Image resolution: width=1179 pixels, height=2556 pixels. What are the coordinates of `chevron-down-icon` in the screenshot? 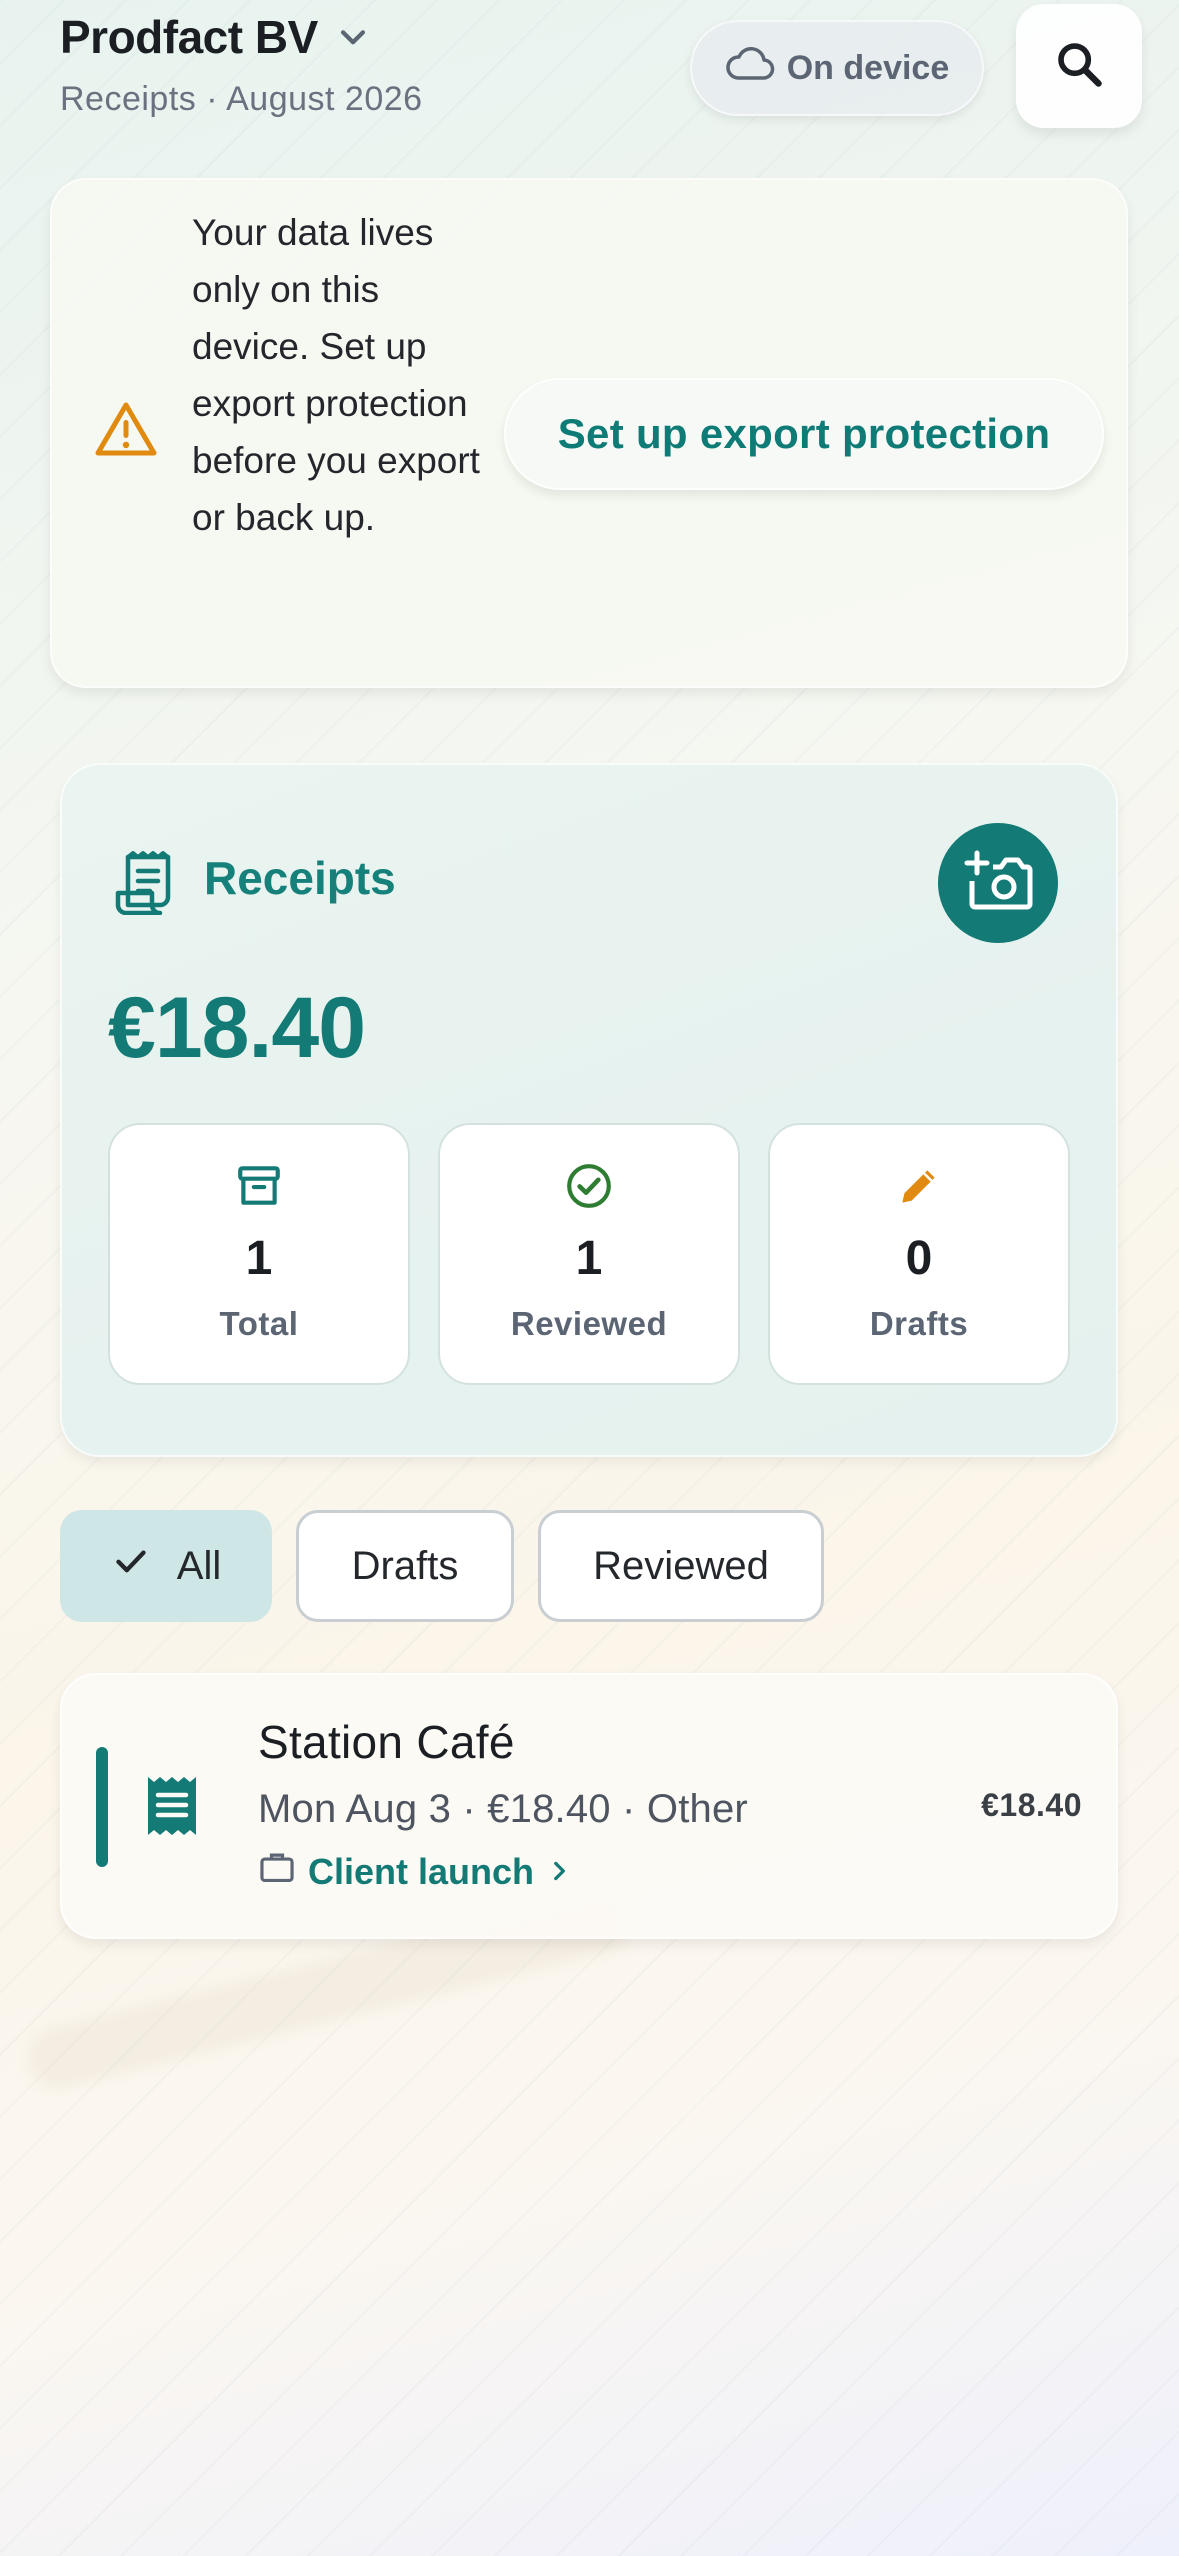 It's located at (353, 40).